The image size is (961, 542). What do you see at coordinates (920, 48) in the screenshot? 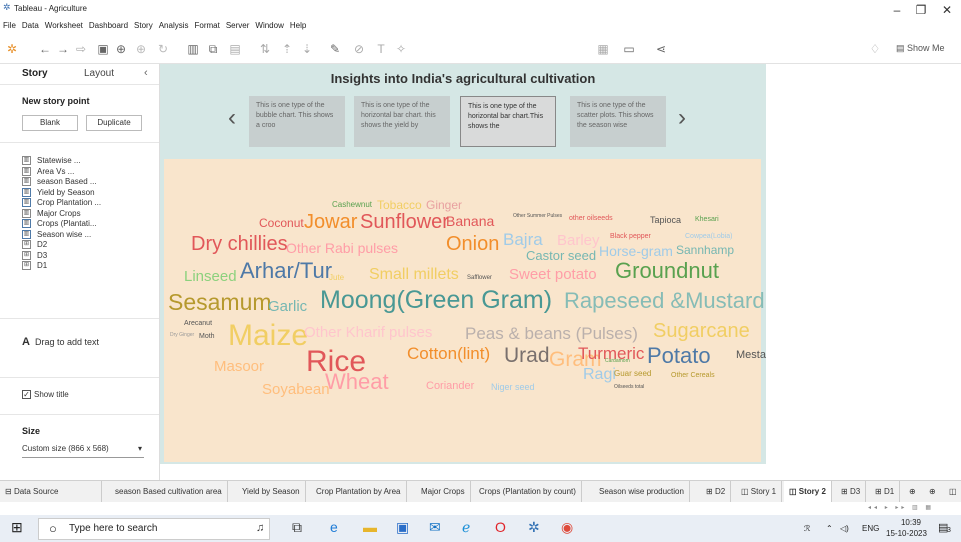
I see `show-me-button: ▤ Show Me` at bounding box center [920, 48].